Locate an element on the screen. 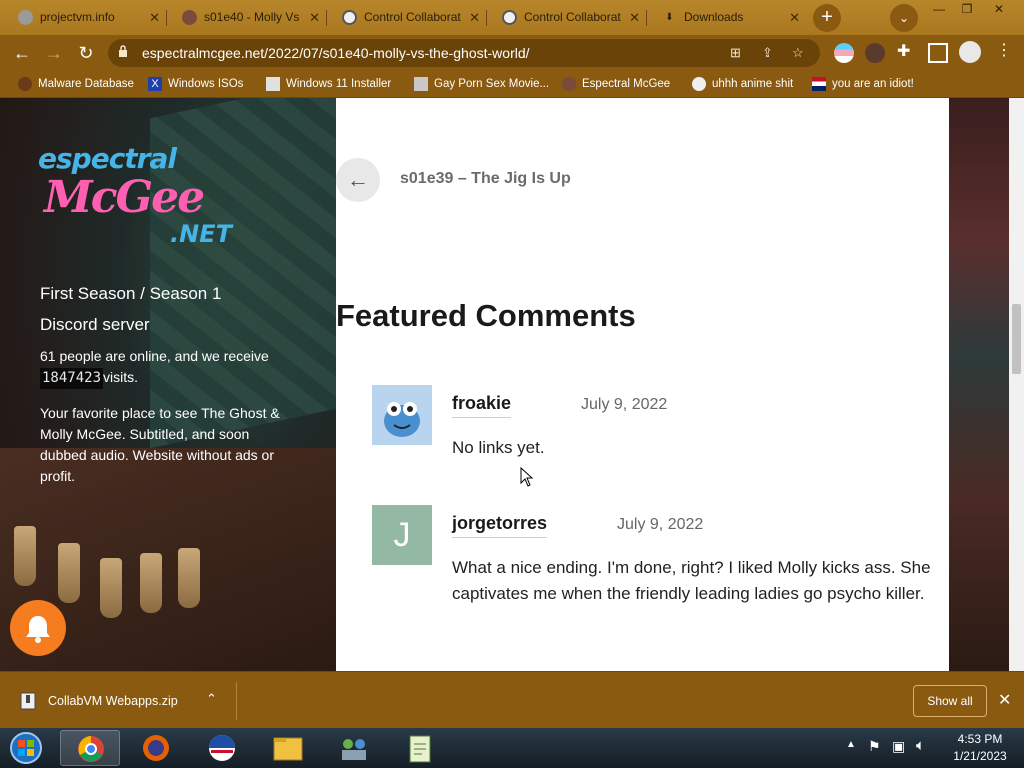  chevron-down-icon: ⌄ is located at coordinates (904, 18).